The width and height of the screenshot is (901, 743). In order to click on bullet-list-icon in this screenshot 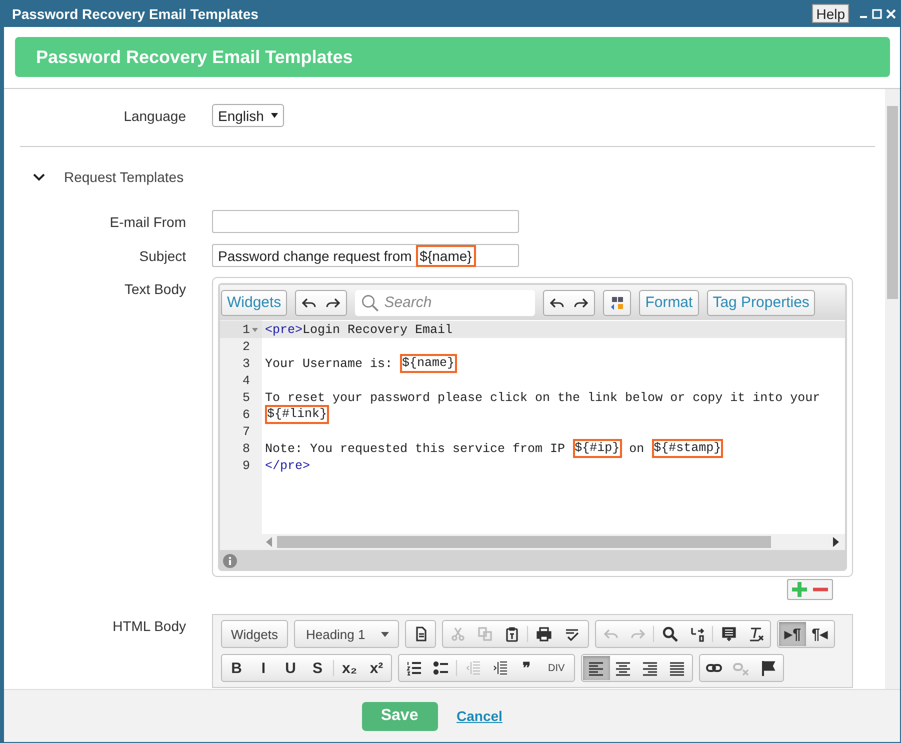, I will do `click(440, 668)`.